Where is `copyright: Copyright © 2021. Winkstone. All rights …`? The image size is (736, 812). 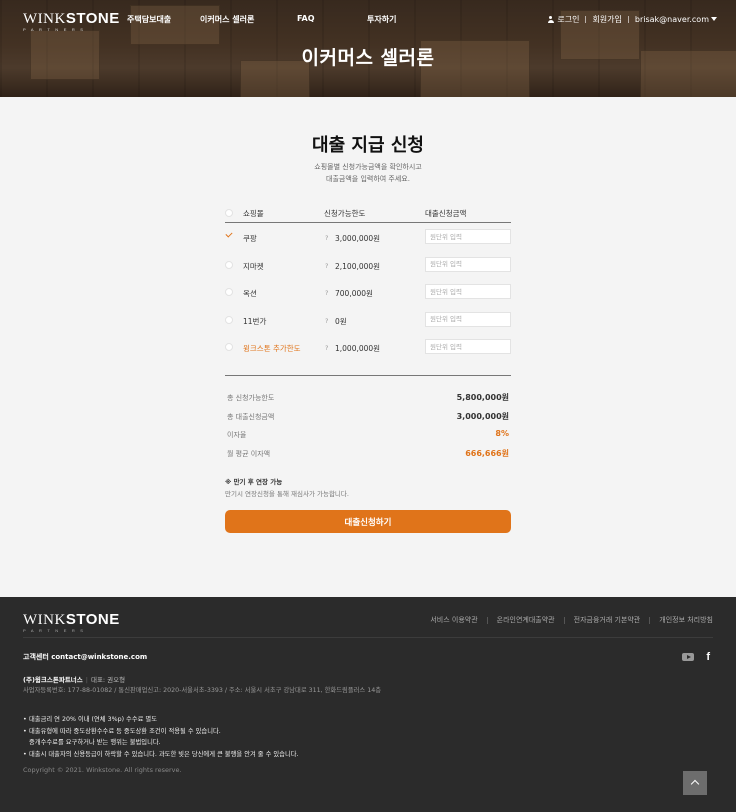
copyright: Copyright © 2021. Winkstone. All rights … is located at coordinates (102, 770).